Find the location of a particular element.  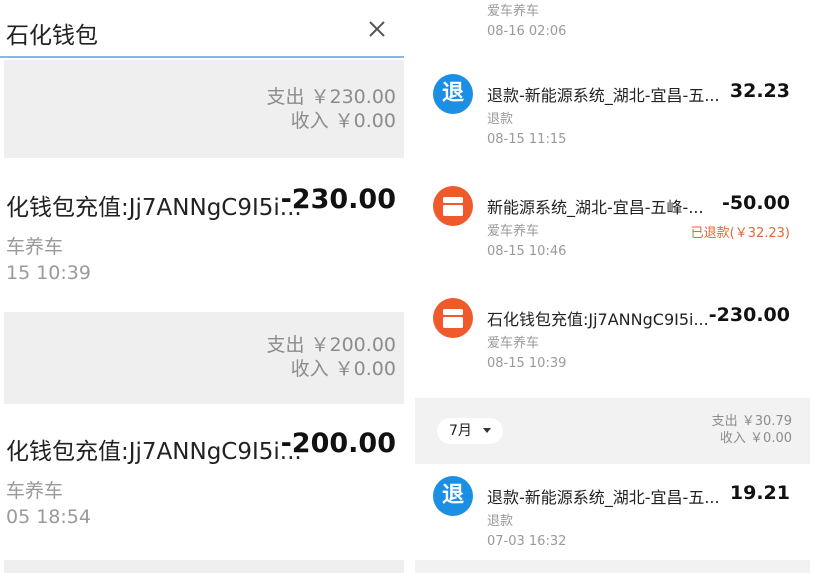

transaction-amount: 32.23 is located at coordinates (759, 91).